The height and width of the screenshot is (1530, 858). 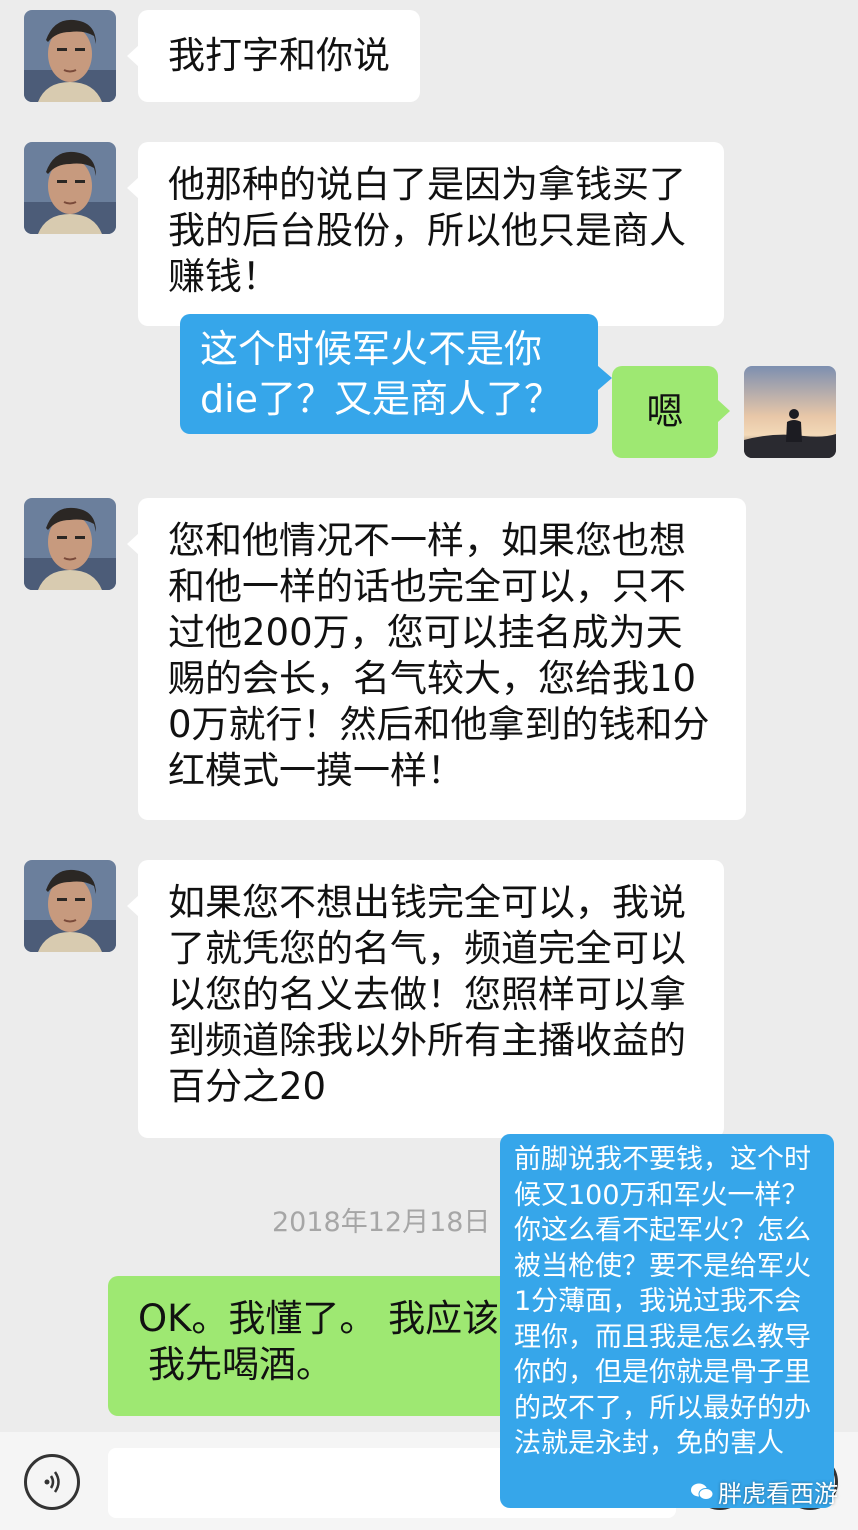 What do you see at coordinates (778, 1494) in the screenshot?
I see `watermark-text: 胖虎看西游` at bounding box center [778, 1494].